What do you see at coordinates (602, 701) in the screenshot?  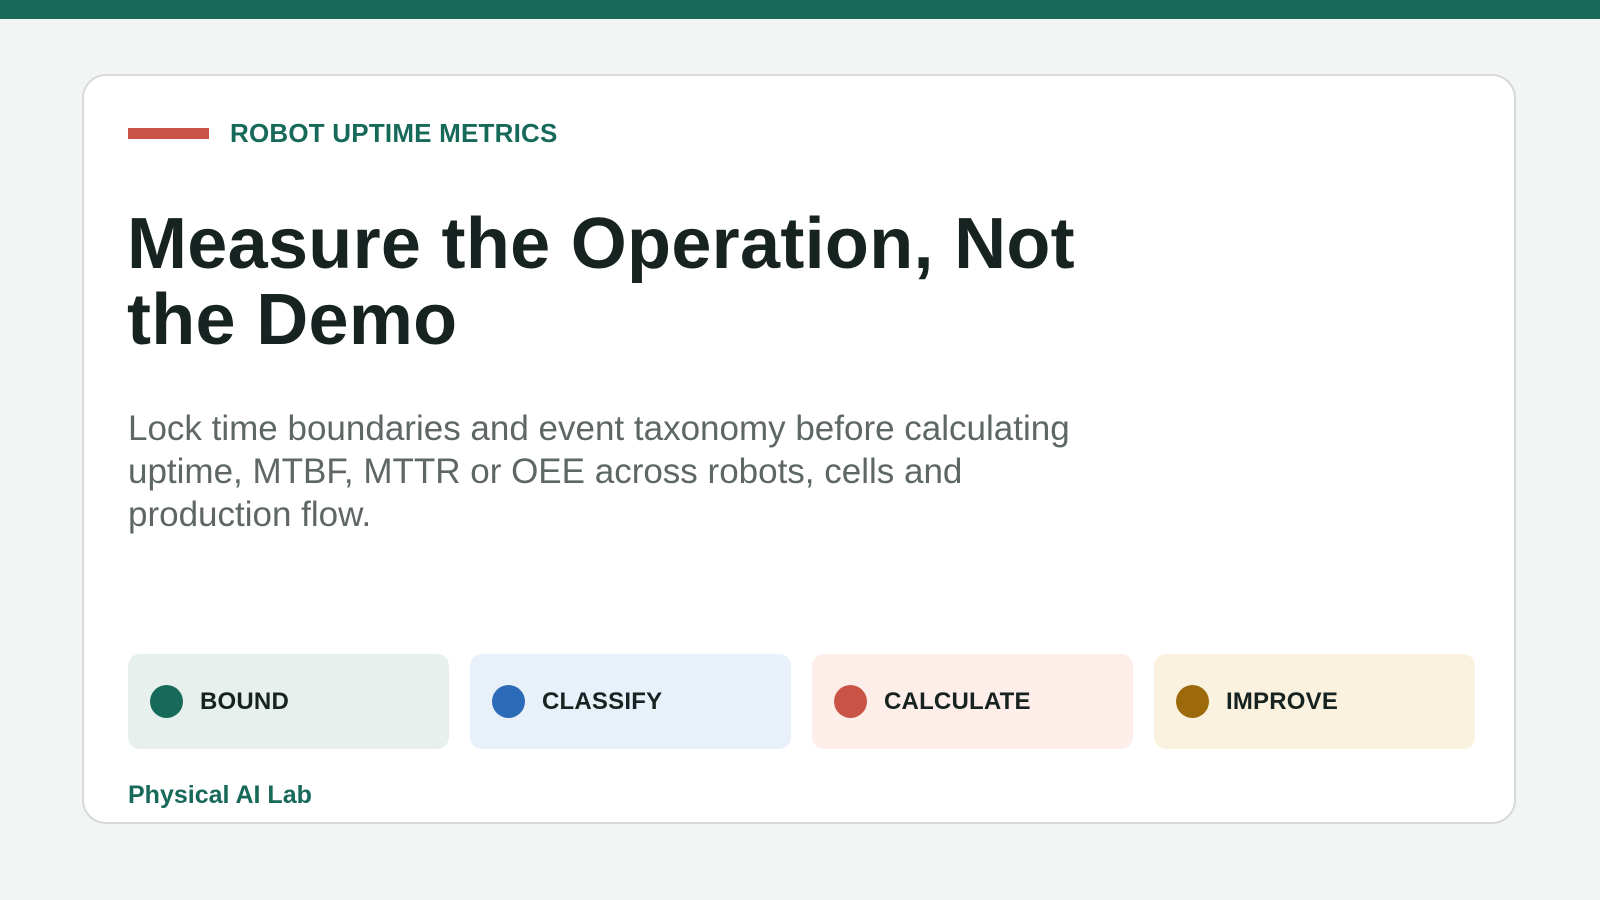 I see `step-label: CLASSIFY` at bounding box center [602, 701].